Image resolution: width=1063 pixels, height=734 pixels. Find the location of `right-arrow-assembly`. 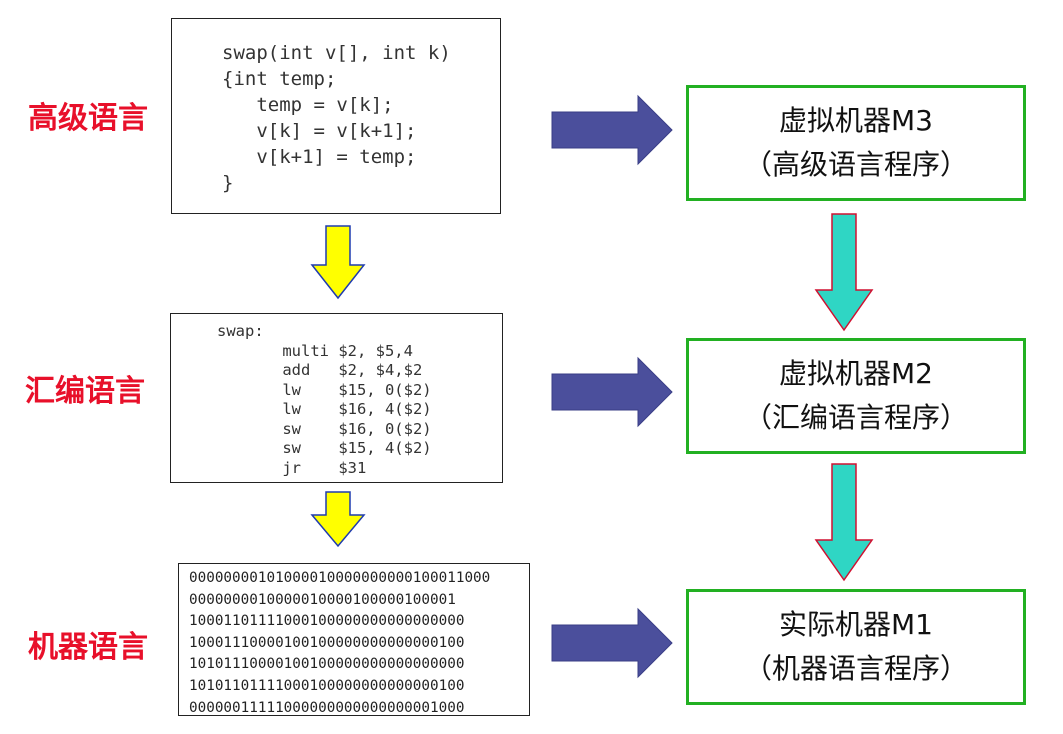

right-arrow-assembly is located at coordinates (612, 392).